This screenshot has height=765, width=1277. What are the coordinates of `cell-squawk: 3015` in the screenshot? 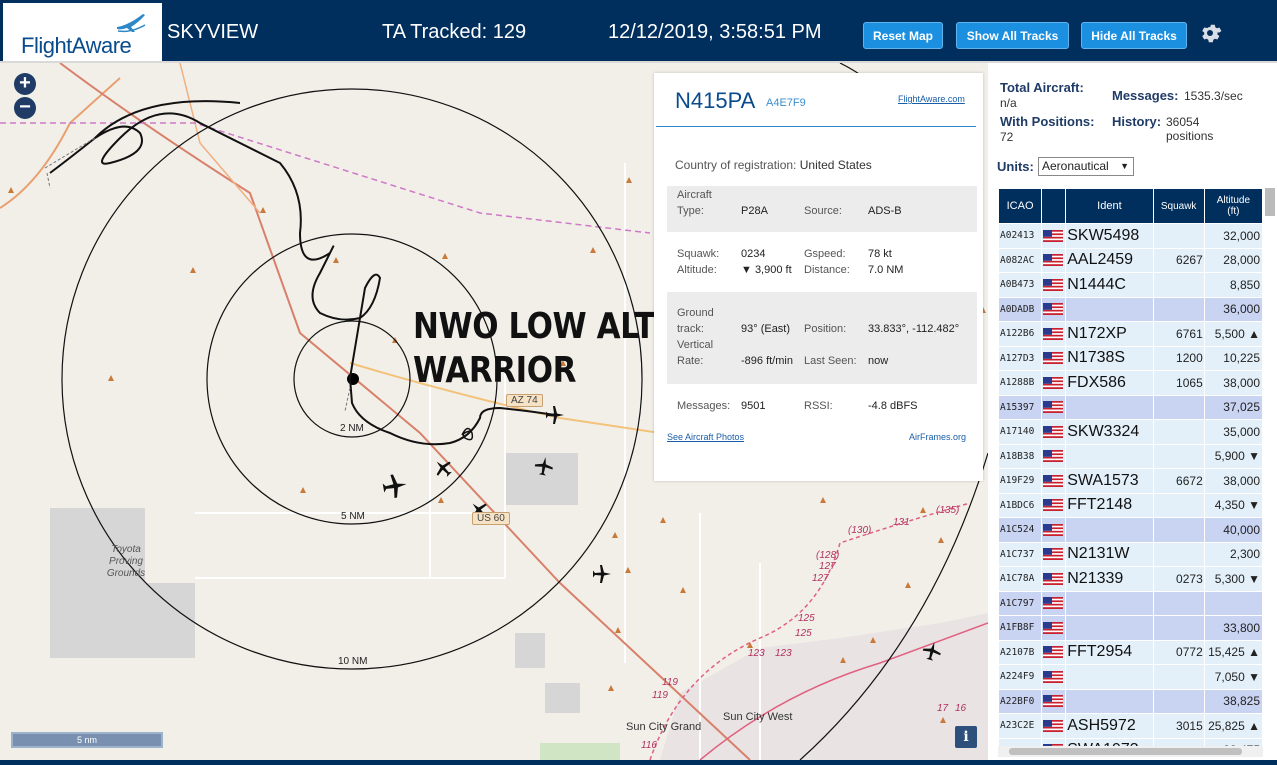 It's located at (1178, 726).